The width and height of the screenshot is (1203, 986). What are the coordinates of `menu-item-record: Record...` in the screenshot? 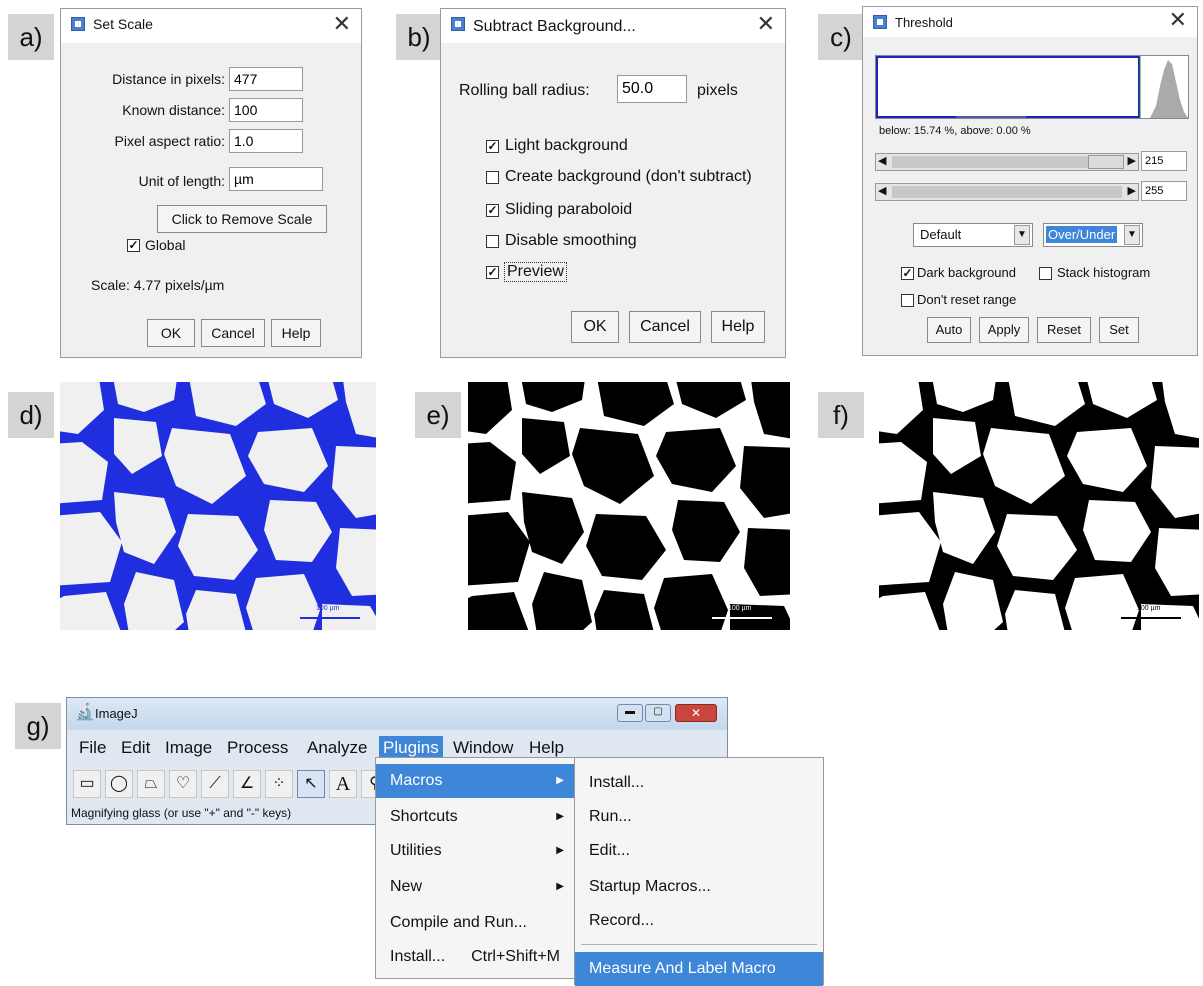 It's located at (699, 921).